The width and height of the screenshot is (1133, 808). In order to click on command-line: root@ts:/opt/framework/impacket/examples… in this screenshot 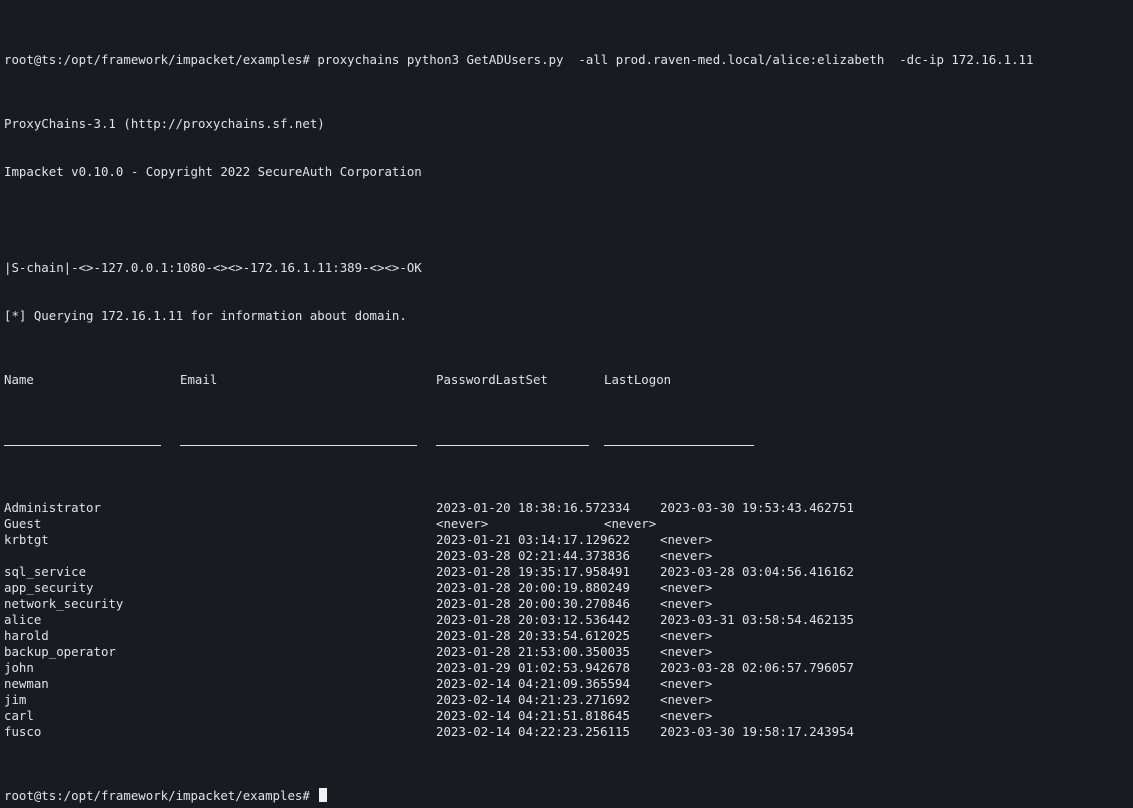, I will do `click(566, 60)`.